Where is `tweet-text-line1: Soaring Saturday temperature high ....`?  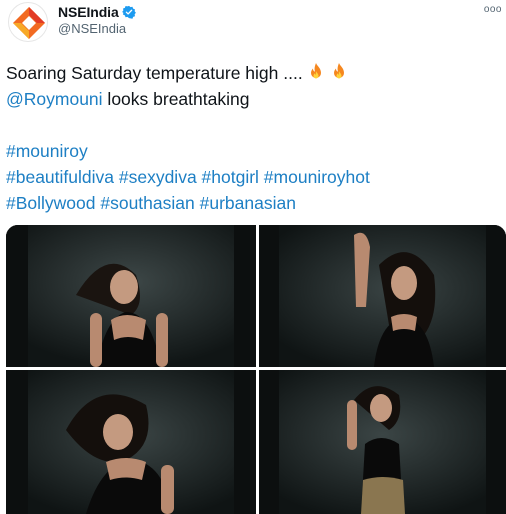
tweet-text-line1: Soaring Saturday temperature high .... is located at coordinates (154, 73).